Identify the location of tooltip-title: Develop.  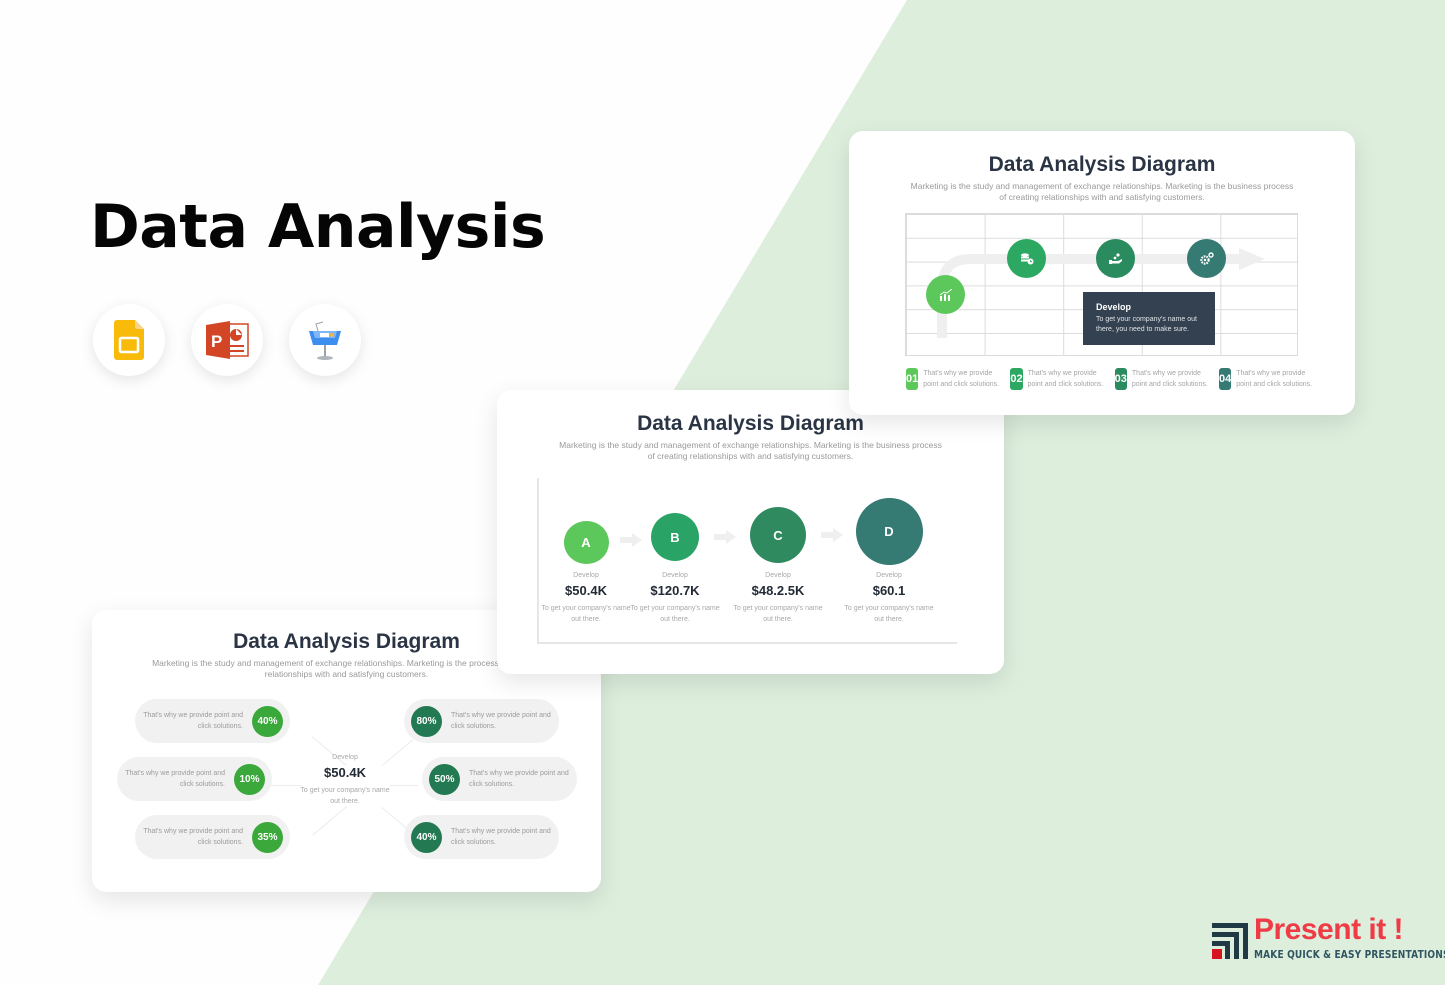
(1114, 307).